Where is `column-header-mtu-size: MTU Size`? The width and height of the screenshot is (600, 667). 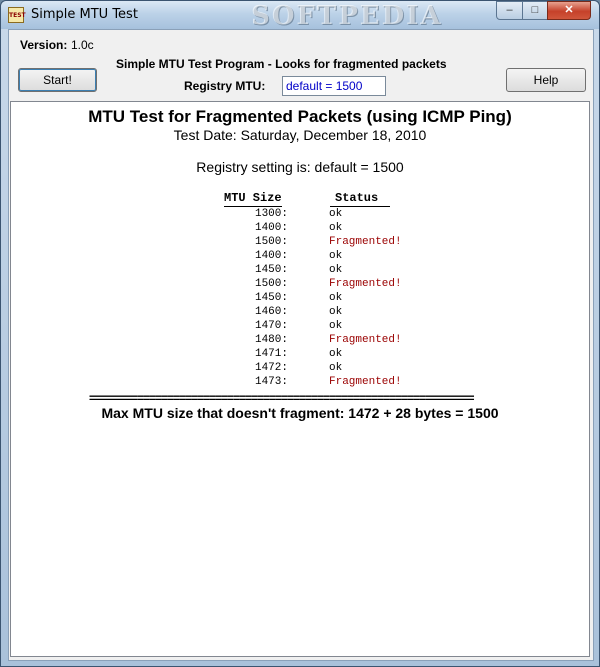 column-header-mtu-size: MTU Size is located at coordinates (253, 199).